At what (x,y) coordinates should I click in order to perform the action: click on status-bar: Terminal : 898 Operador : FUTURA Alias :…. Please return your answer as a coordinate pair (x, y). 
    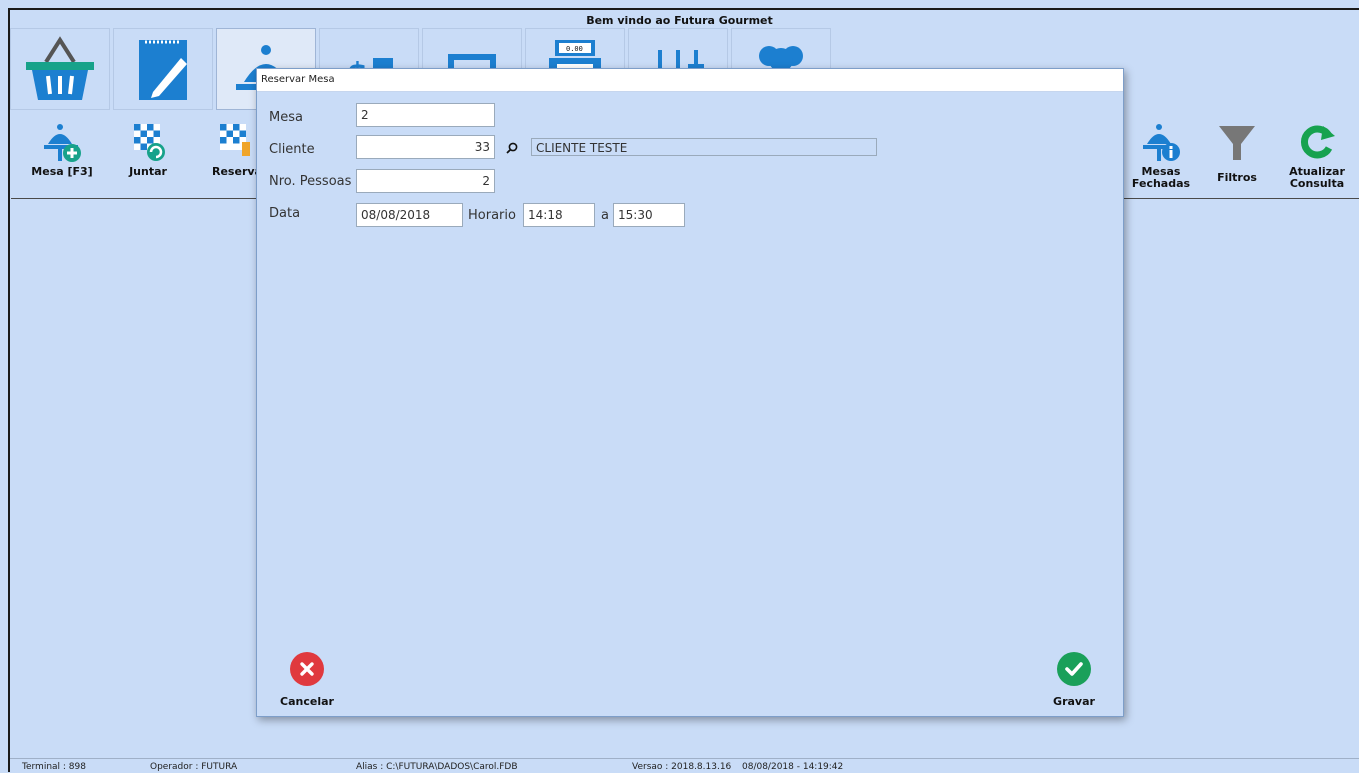
    Looking at the image, I should click on (684, 765).